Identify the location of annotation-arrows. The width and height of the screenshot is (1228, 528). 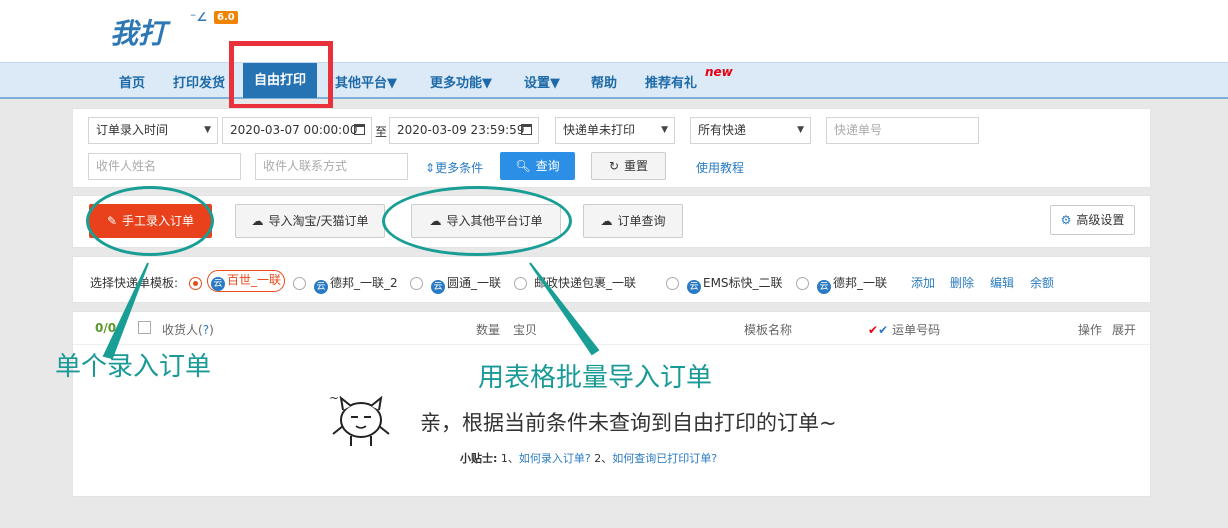
(351, 311).